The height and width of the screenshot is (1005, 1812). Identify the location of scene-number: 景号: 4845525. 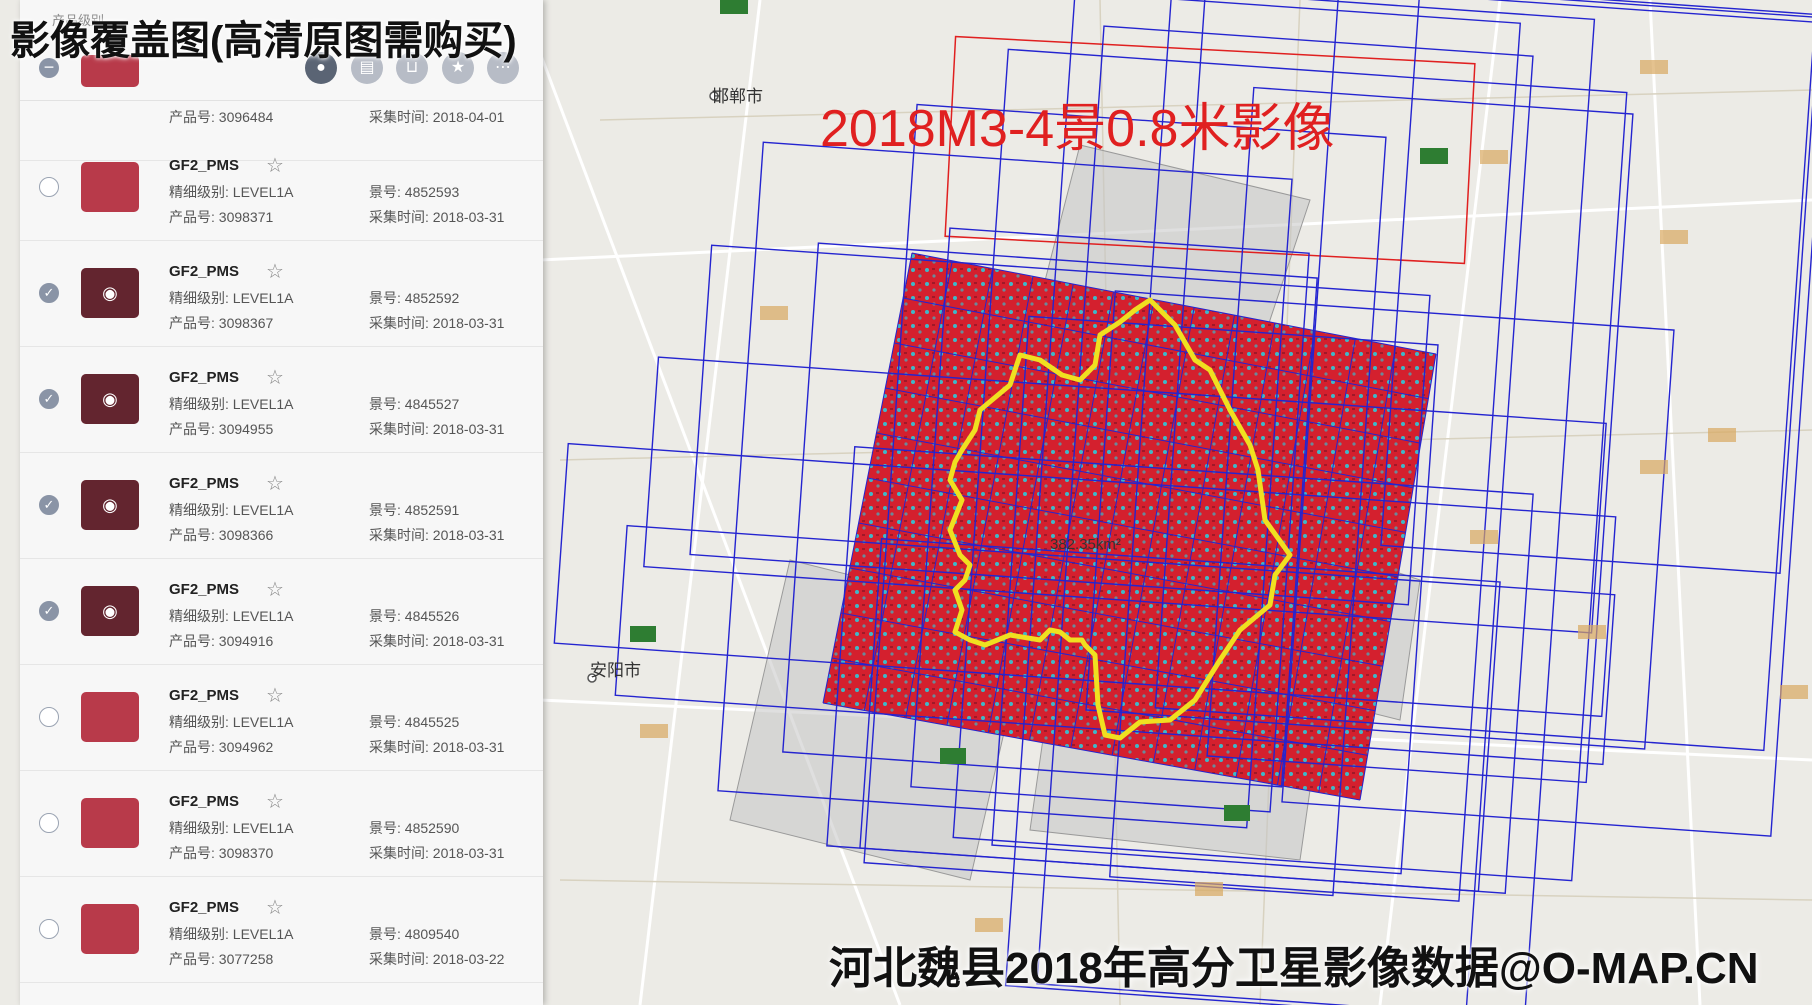
(414, 722).